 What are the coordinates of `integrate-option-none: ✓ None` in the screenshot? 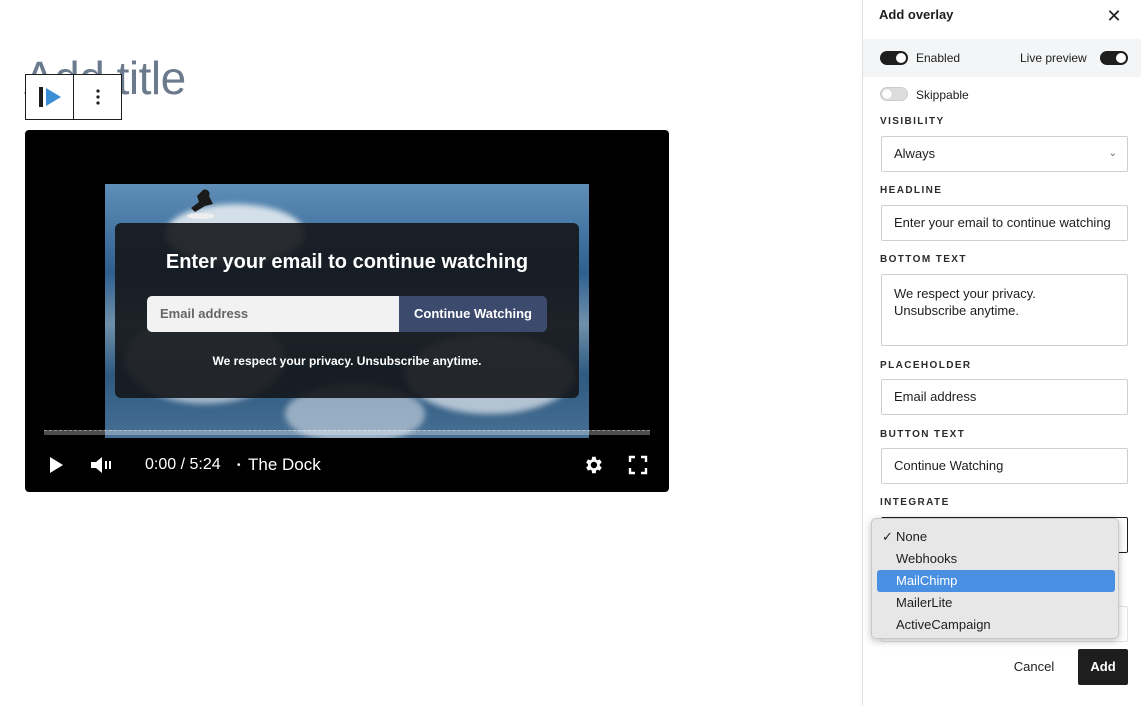 It's located at (996, 537).